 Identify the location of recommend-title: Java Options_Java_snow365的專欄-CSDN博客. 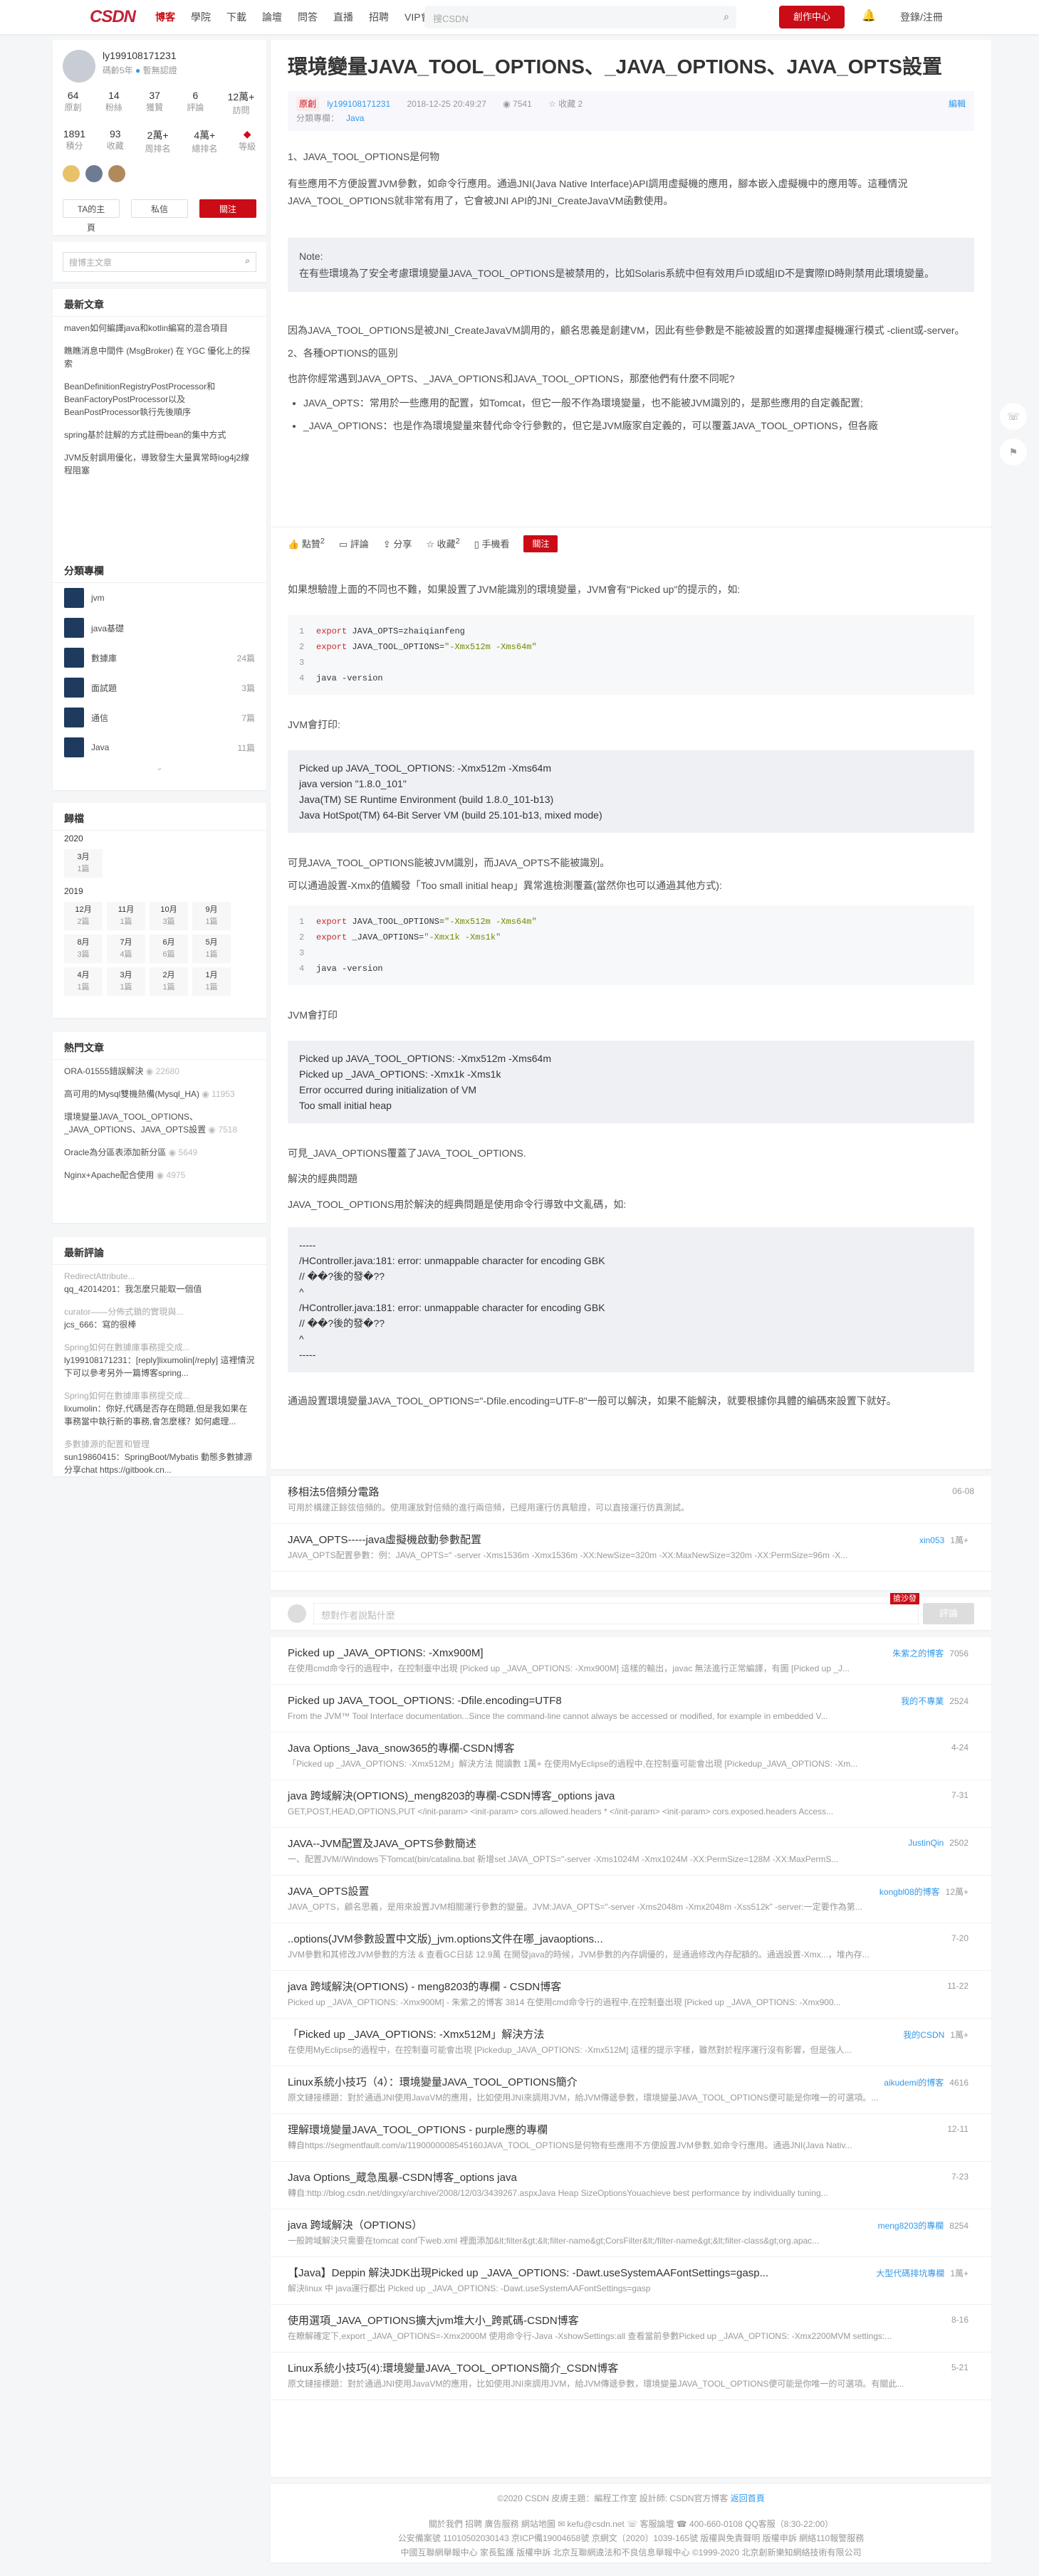
(631, 1749).